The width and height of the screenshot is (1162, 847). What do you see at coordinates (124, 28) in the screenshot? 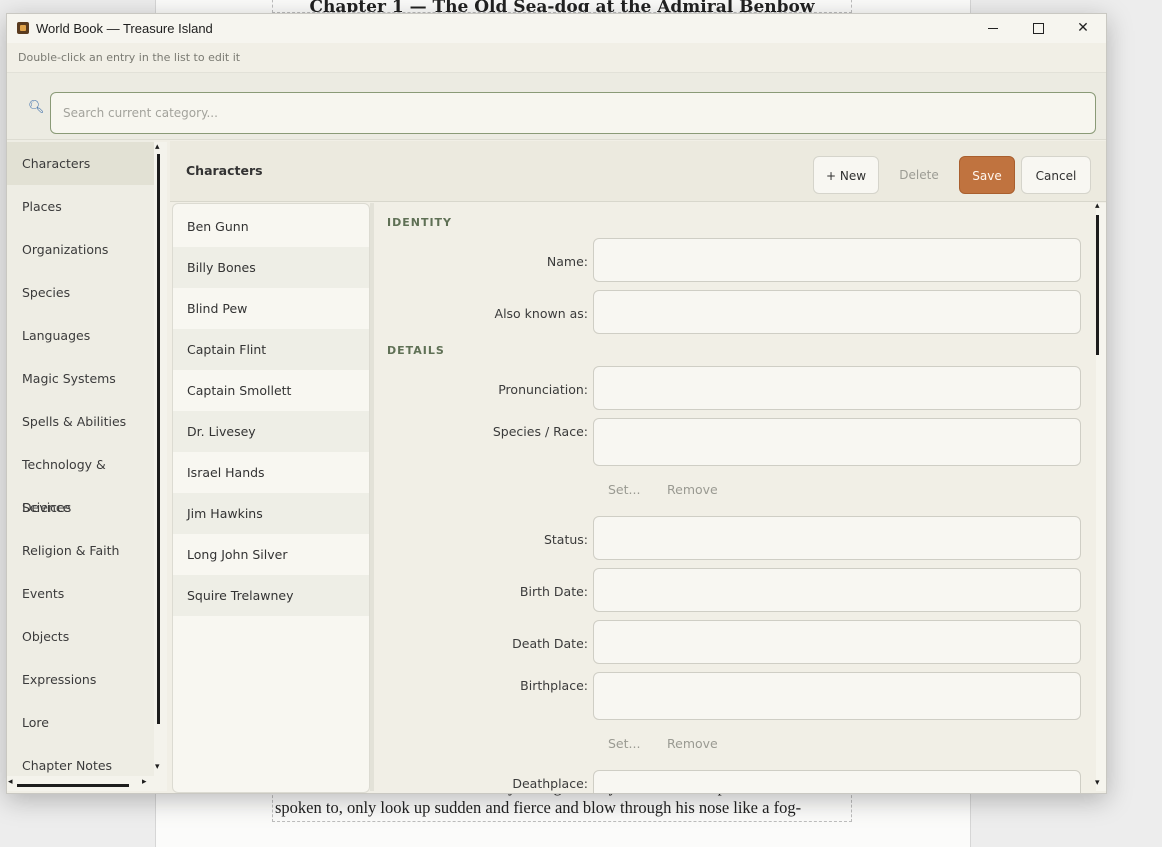
I see `window-title: World Book — Treasure Island` at bounding box center [124, 28].